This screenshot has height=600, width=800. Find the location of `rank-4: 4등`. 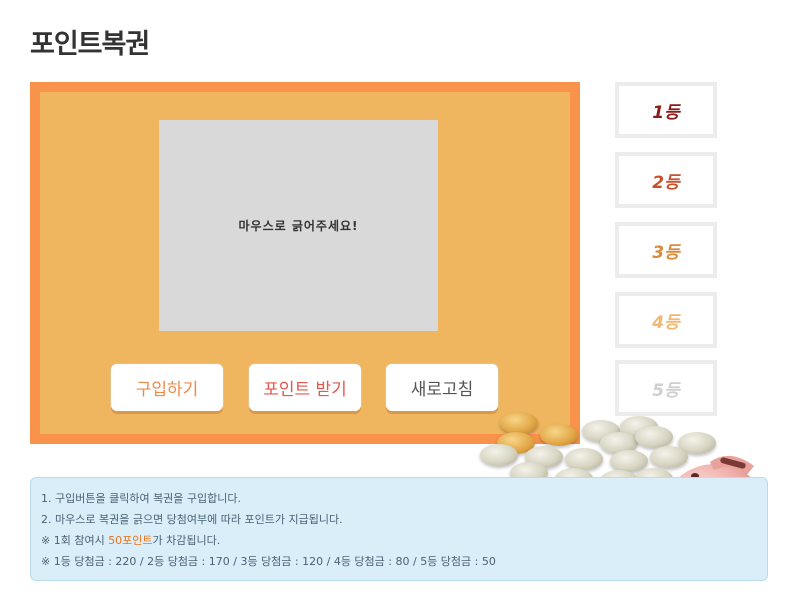

rank-4: 4등 is located at coordinates (666, 320).